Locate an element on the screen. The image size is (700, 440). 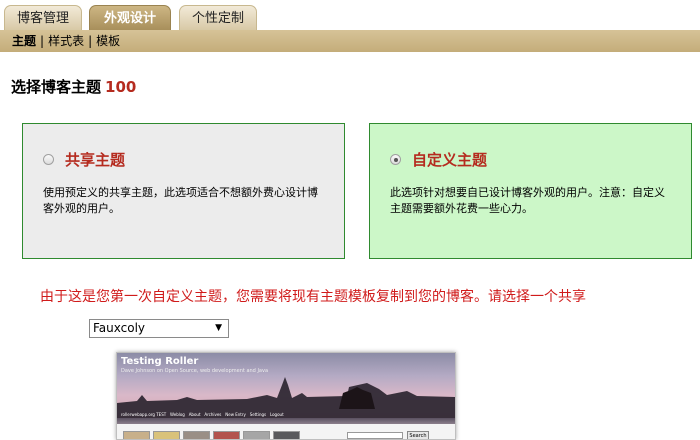
shared-theme-option: 共享主题 使用预定义的共享主题，此选项适合不想额外费心设计博客外观的用户。 is located at coordinates (183, 191).